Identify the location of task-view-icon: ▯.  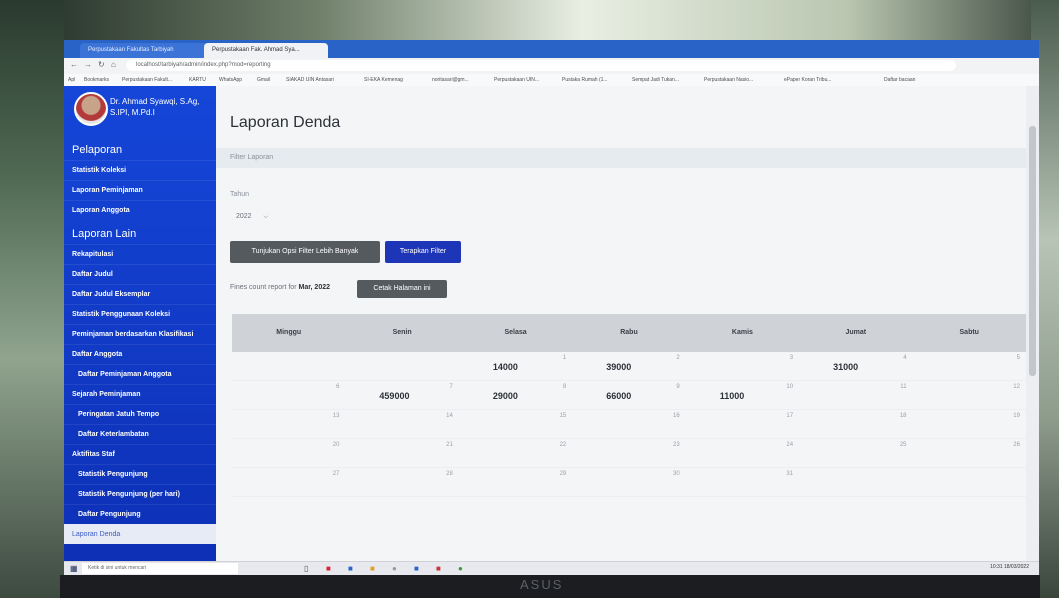
(306, 568).